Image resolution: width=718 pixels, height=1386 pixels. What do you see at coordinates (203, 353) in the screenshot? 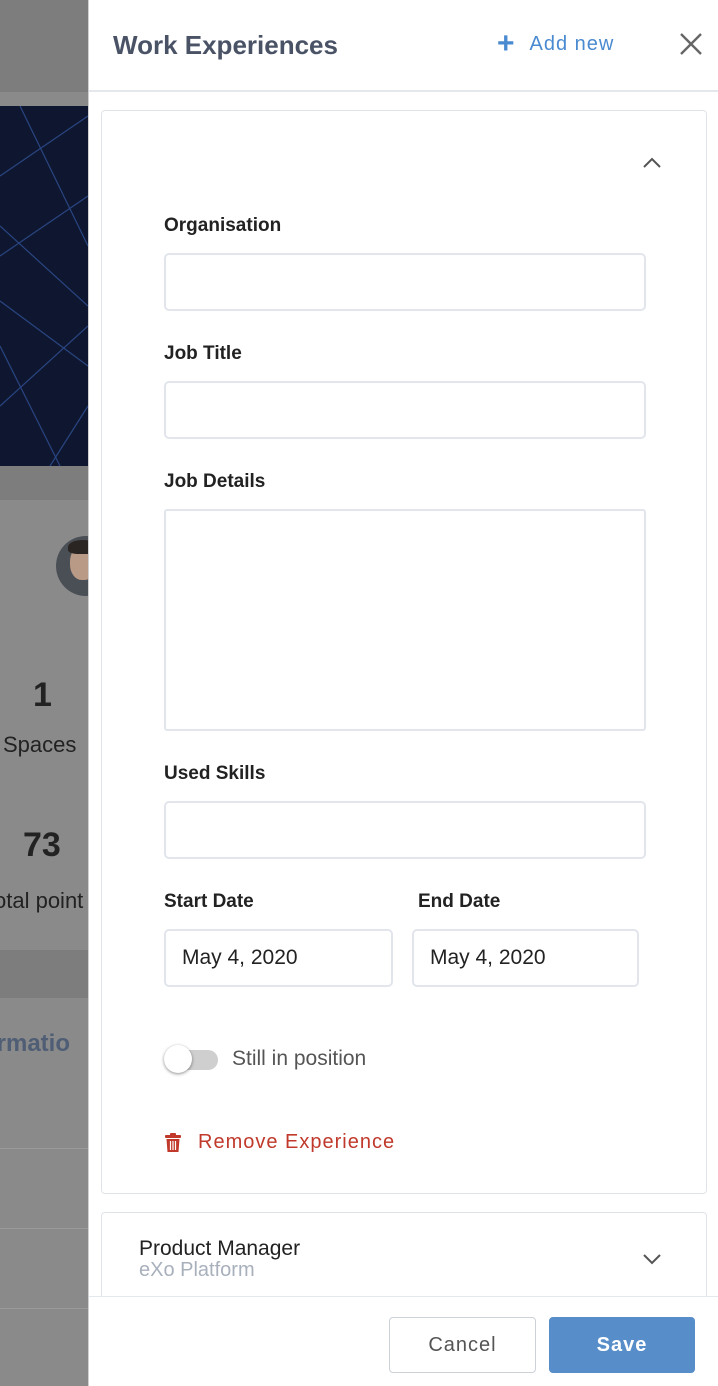
I see `job-title-label: Job Title` at bounding box center [203, 353].